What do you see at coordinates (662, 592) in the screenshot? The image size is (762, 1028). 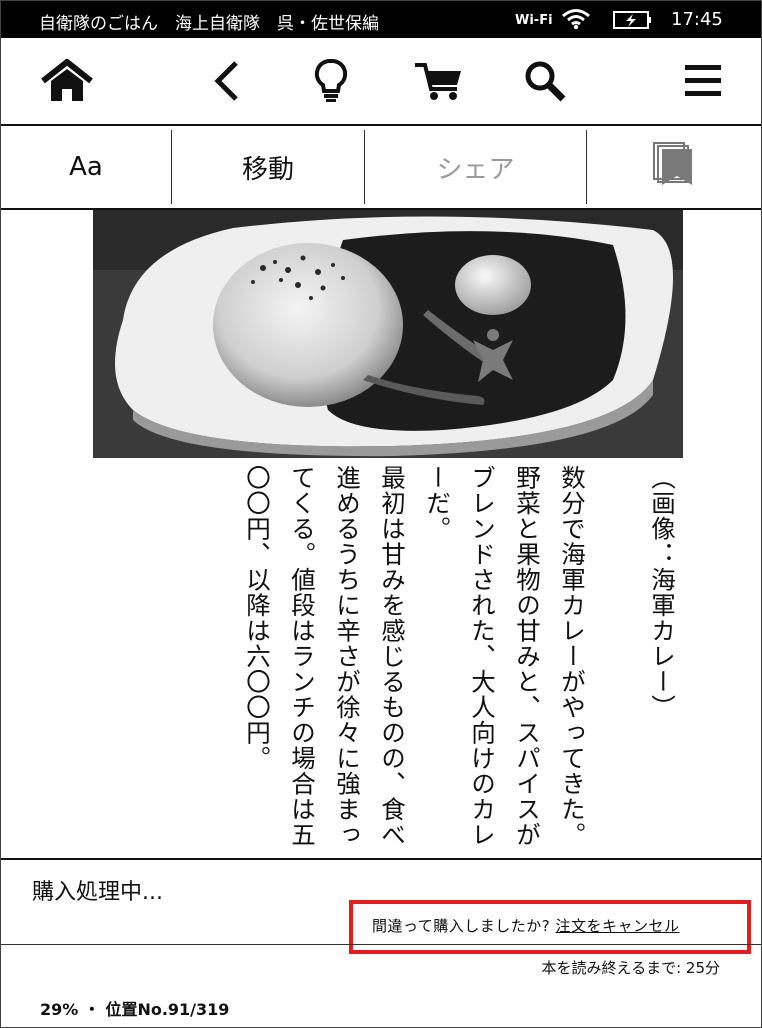 I see `image-caption: （画像：海軍カレー）` at bounding box center [662, 592].